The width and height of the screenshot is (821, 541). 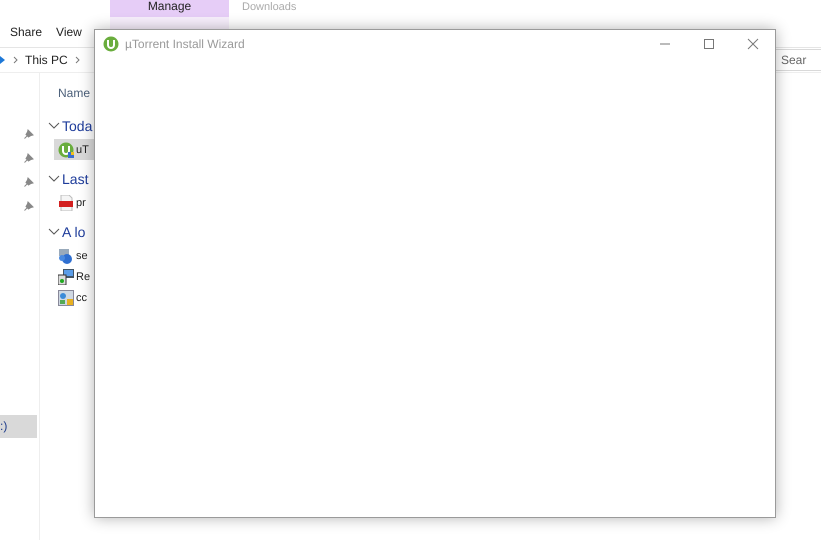 What do you see at coordinates (185, 44) in the screenshot?
I see `dialog-title: µTorrent Install Wizard` at bounding box center [185, 44].